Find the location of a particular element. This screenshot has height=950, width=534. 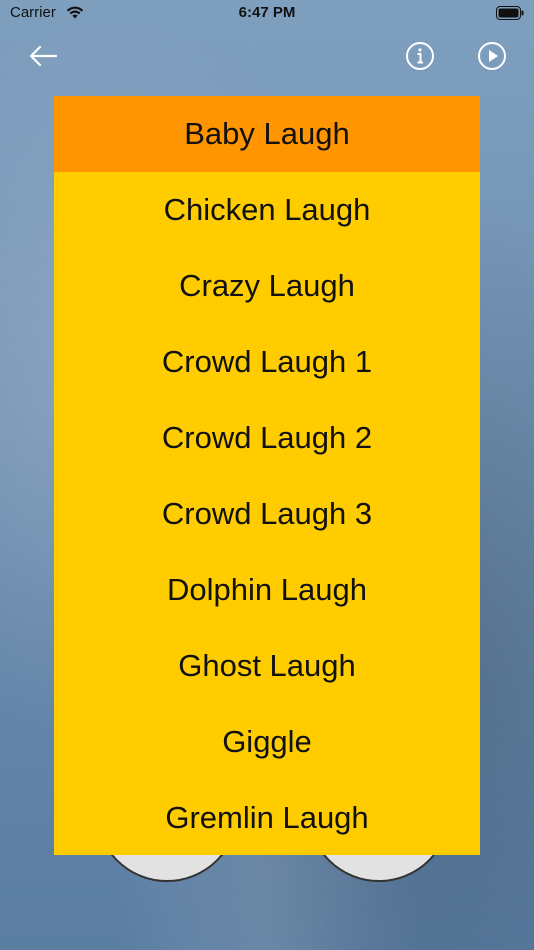

list-item-crowd-laugh-3: Crowd Laugh 3 is located at coordinates (267, 514).